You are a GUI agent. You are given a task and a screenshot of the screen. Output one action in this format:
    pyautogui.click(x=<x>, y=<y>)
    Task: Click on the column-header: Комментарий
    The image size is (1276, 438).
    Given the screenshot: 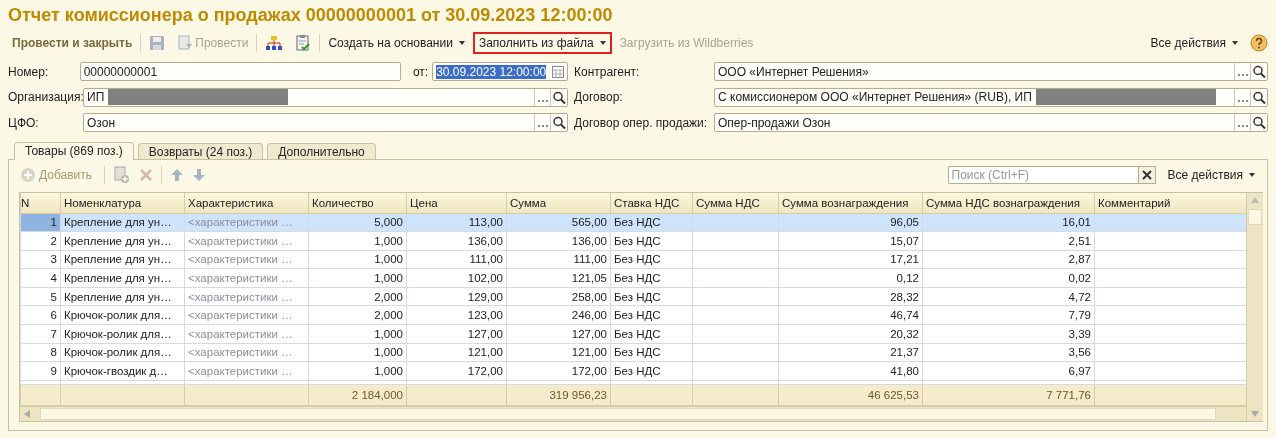 What is the action you would take?
    pyautogui.click(x=1170, y=202)
    